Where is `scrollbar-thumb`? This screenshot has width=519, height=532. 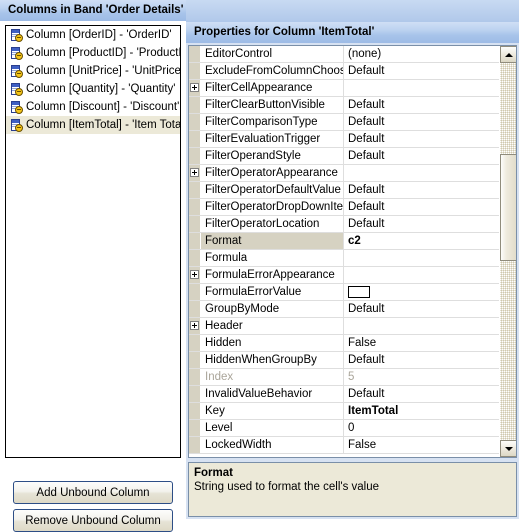 scrollbar-thumb is located at coordinates (508, 207).